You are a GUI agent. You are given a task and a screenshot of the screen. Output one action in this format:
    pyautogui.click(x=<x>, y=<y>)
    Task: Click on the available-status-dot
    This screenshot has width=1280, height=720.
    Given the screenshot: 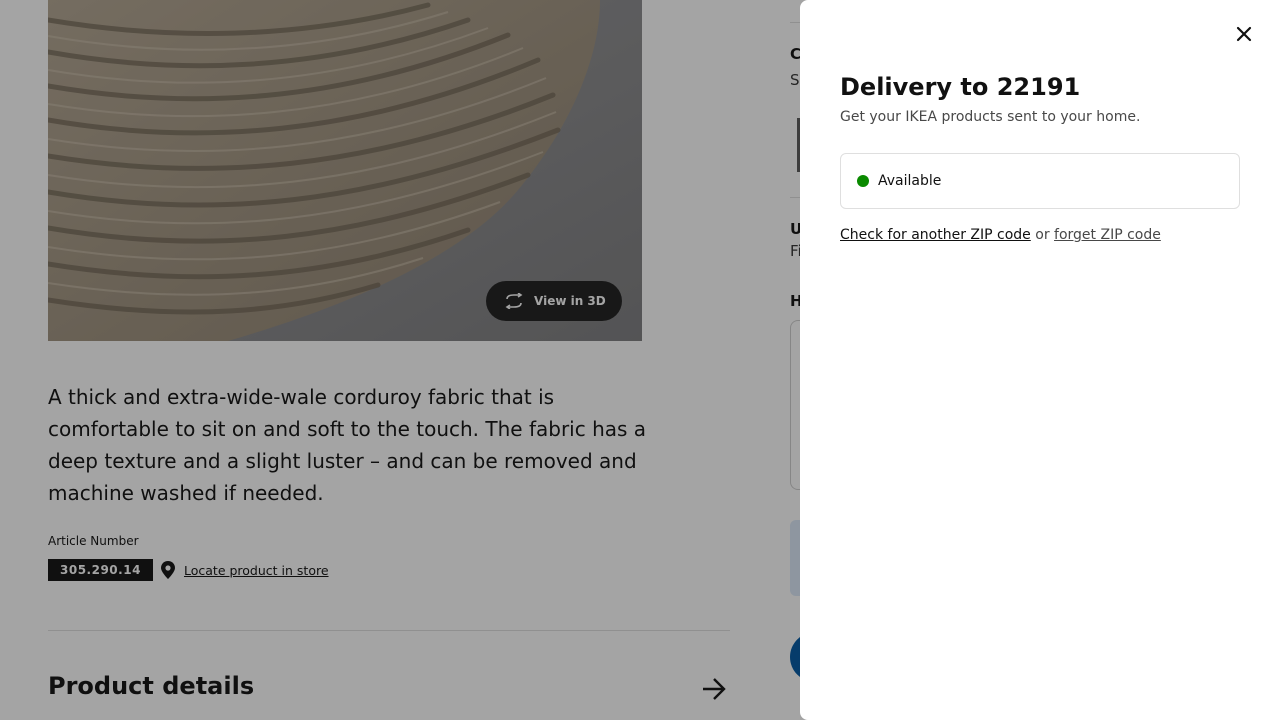 What is the action you would take?
    pyautogui.click(x=863, y=181)
    